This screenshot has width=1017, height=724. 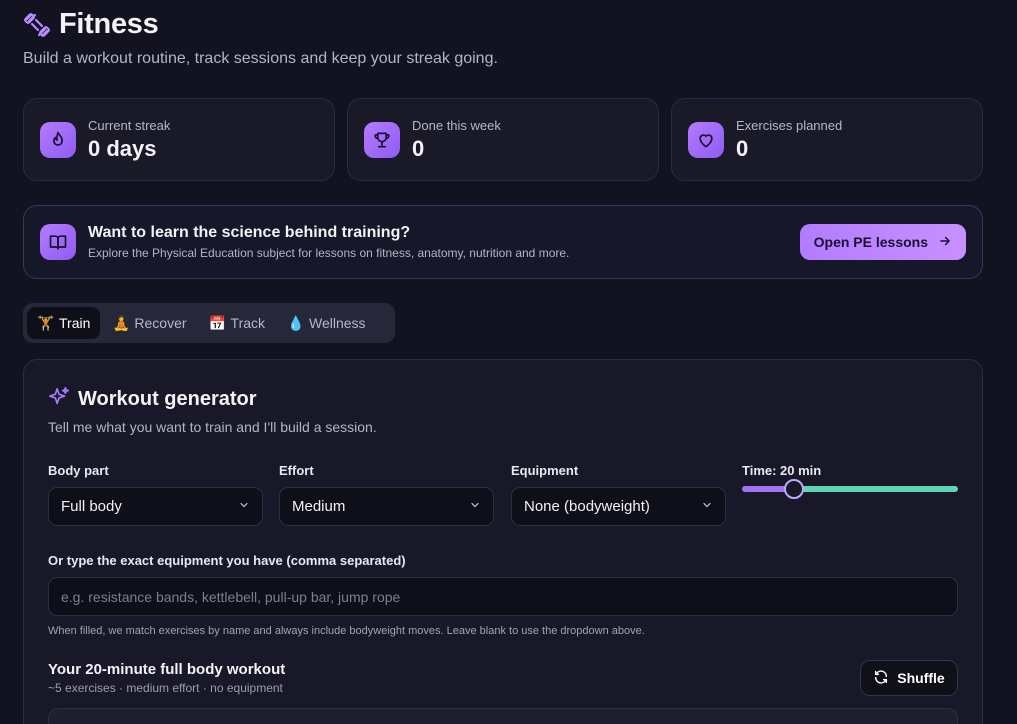 I want to click on flame-icon, so click(x=58, y=139).